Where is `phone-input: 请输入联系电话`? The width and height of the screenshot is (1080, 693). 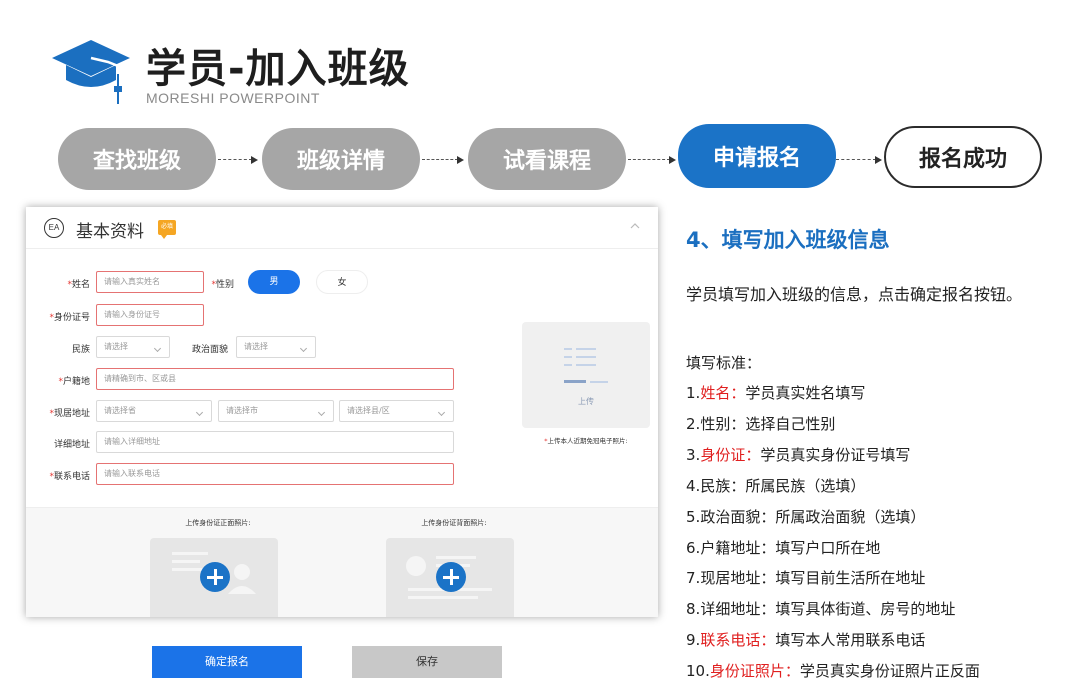 phone-input: 请输入联系电话 is located at coordinates (275, 474).